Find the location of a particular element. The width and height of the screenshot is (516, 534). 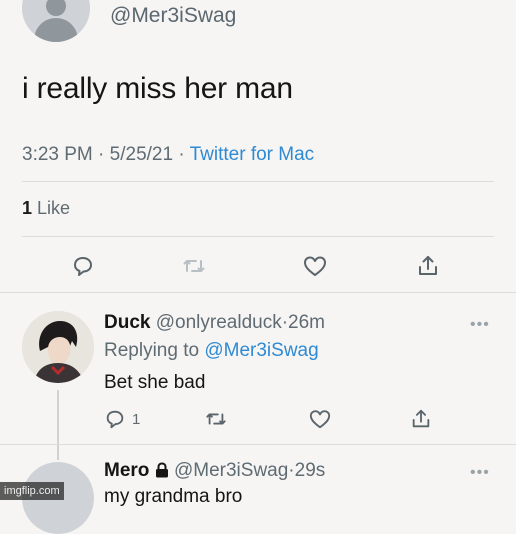

replying-mention: @Mer3iSwag is located at coordinates (261, 350).